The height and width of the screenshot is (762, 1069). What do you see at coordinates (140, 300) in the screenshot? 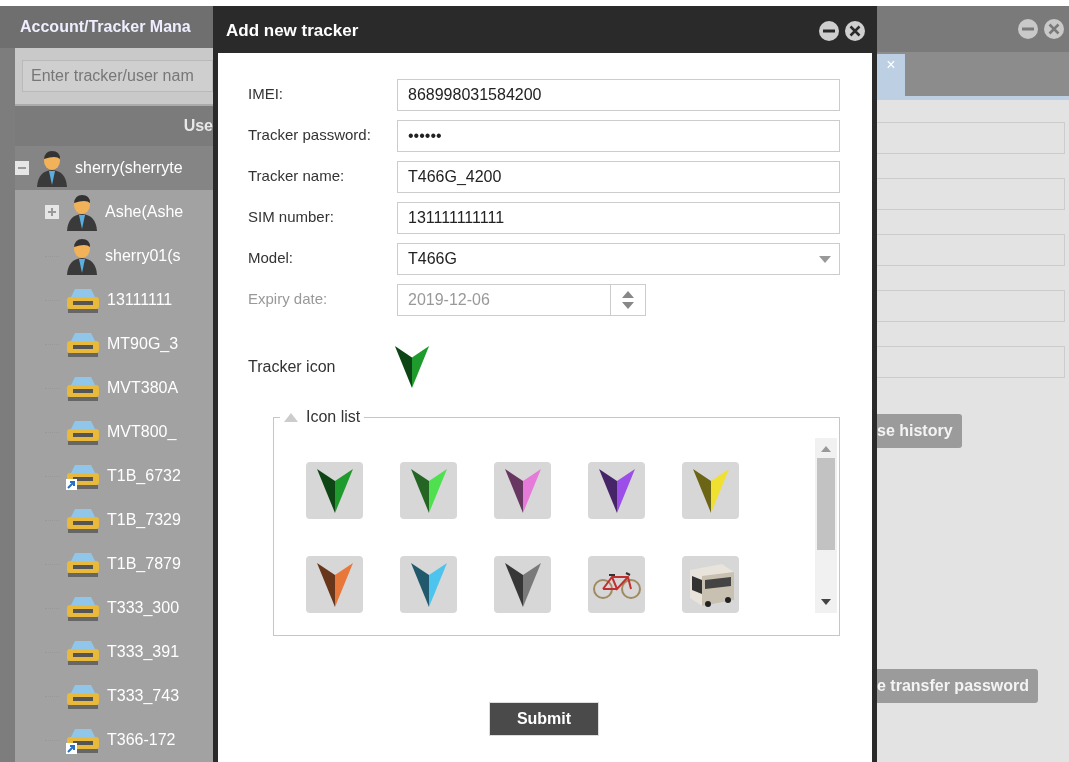
I see `tree-item-label: 13111111` at bounding box center [140, 300].